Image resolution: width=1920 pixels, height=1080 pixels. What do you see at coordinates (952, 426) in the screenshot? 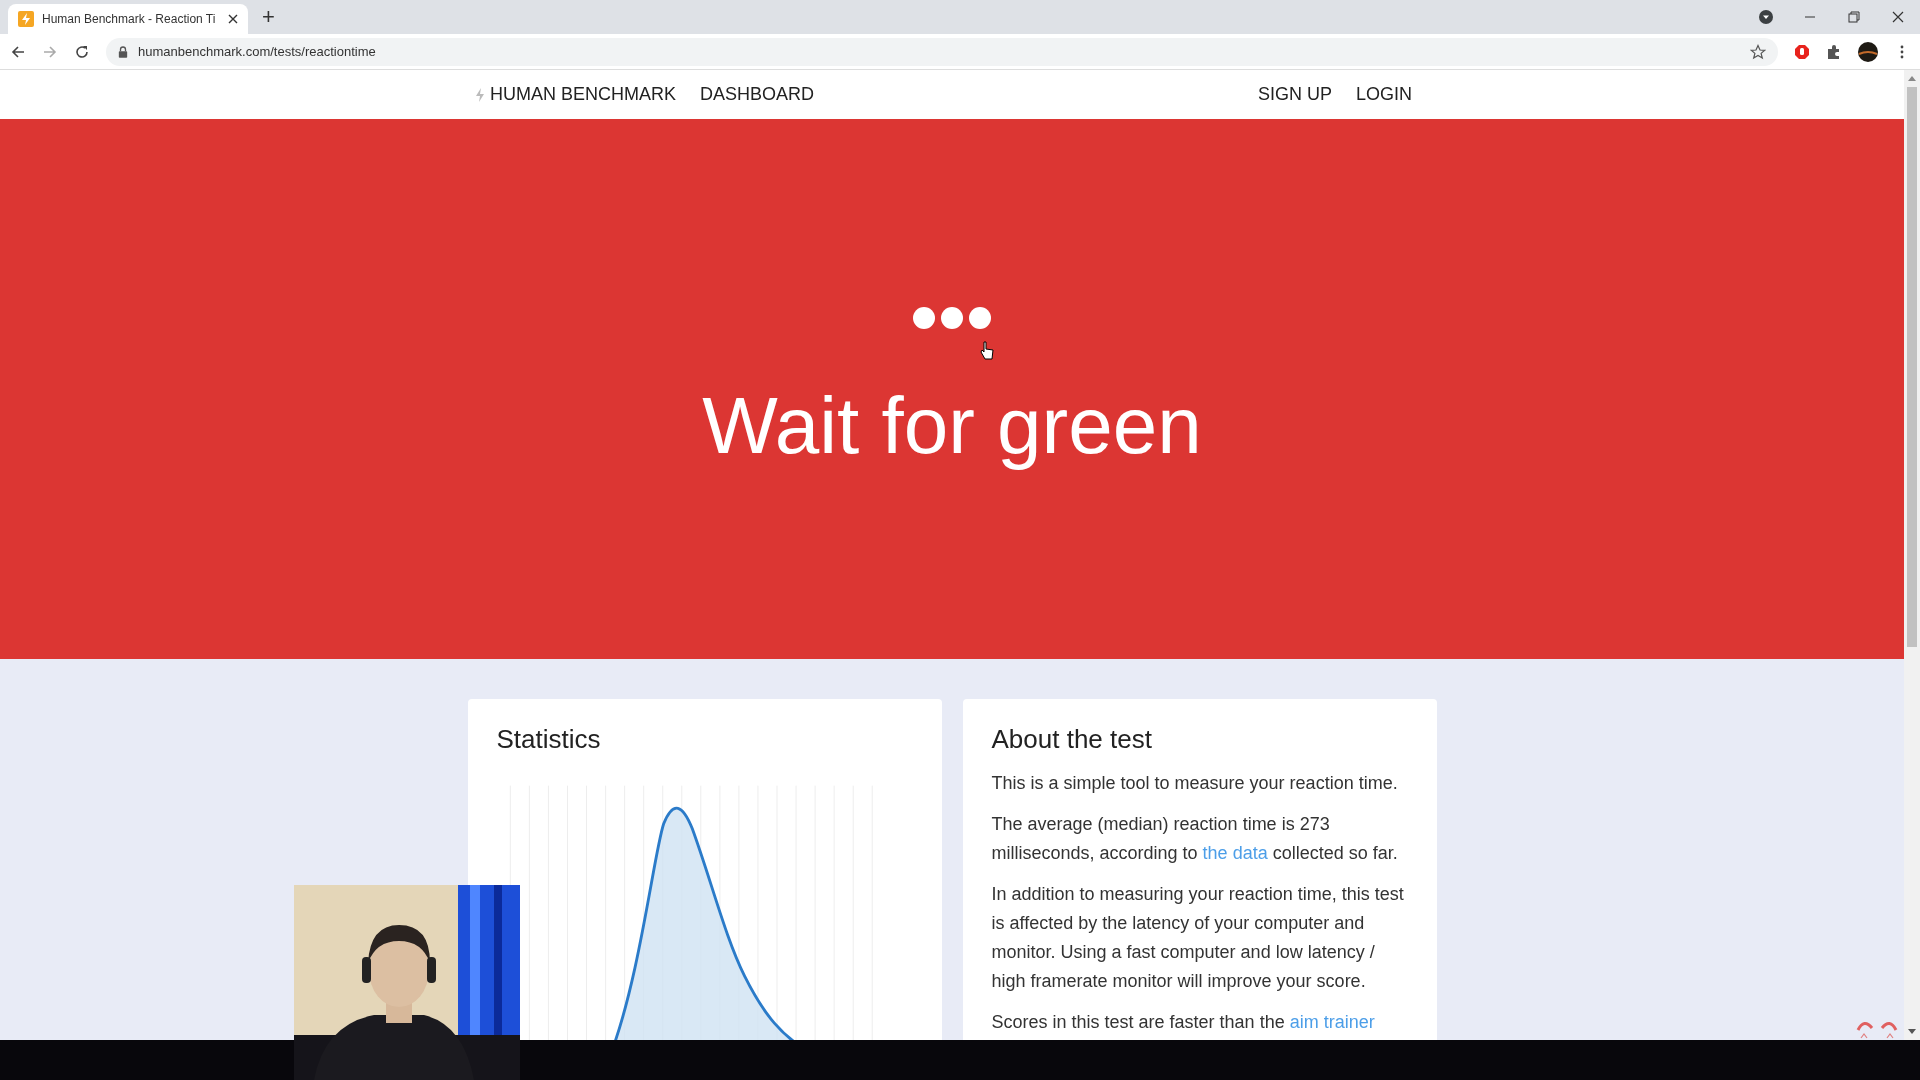
I see `hero-title: Wait for green` at bounding box center [952, 426].